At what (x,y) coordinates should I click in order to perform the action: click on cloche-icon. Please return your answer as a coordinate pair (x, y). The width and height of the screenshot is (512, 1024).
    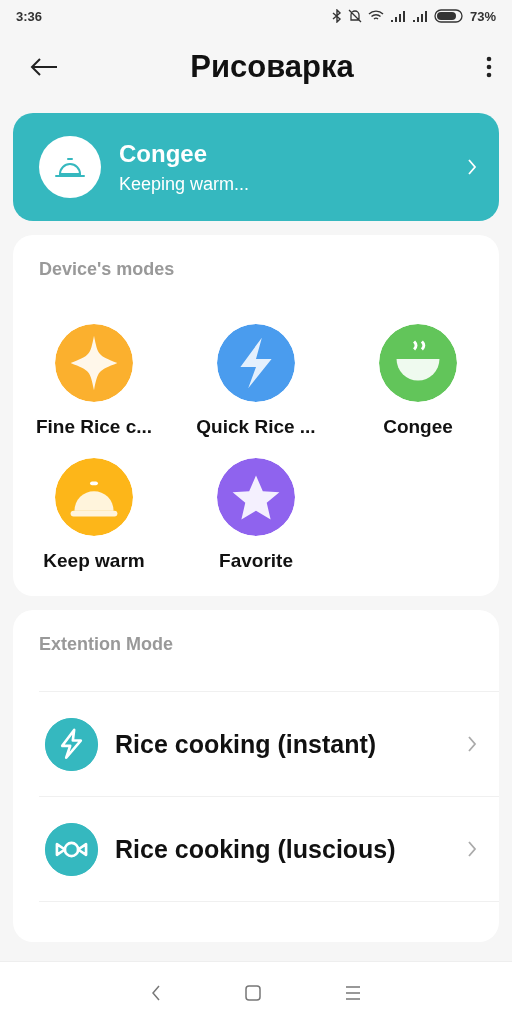
    Looking at the image, I should click on (70, 167).